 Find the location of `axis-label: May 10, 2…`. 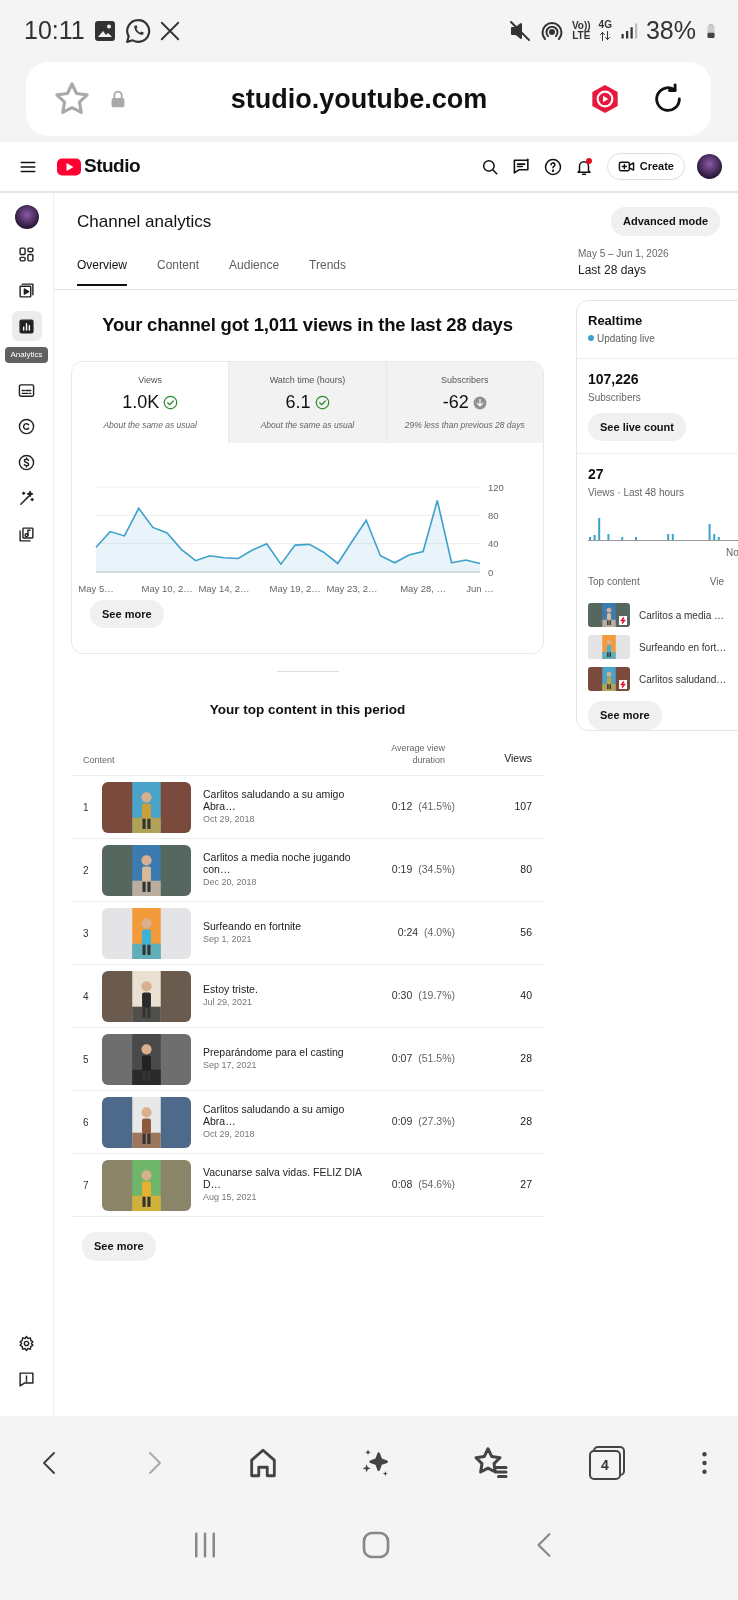

axis-label: May 10, 2… is located at coordinates (167, 588).